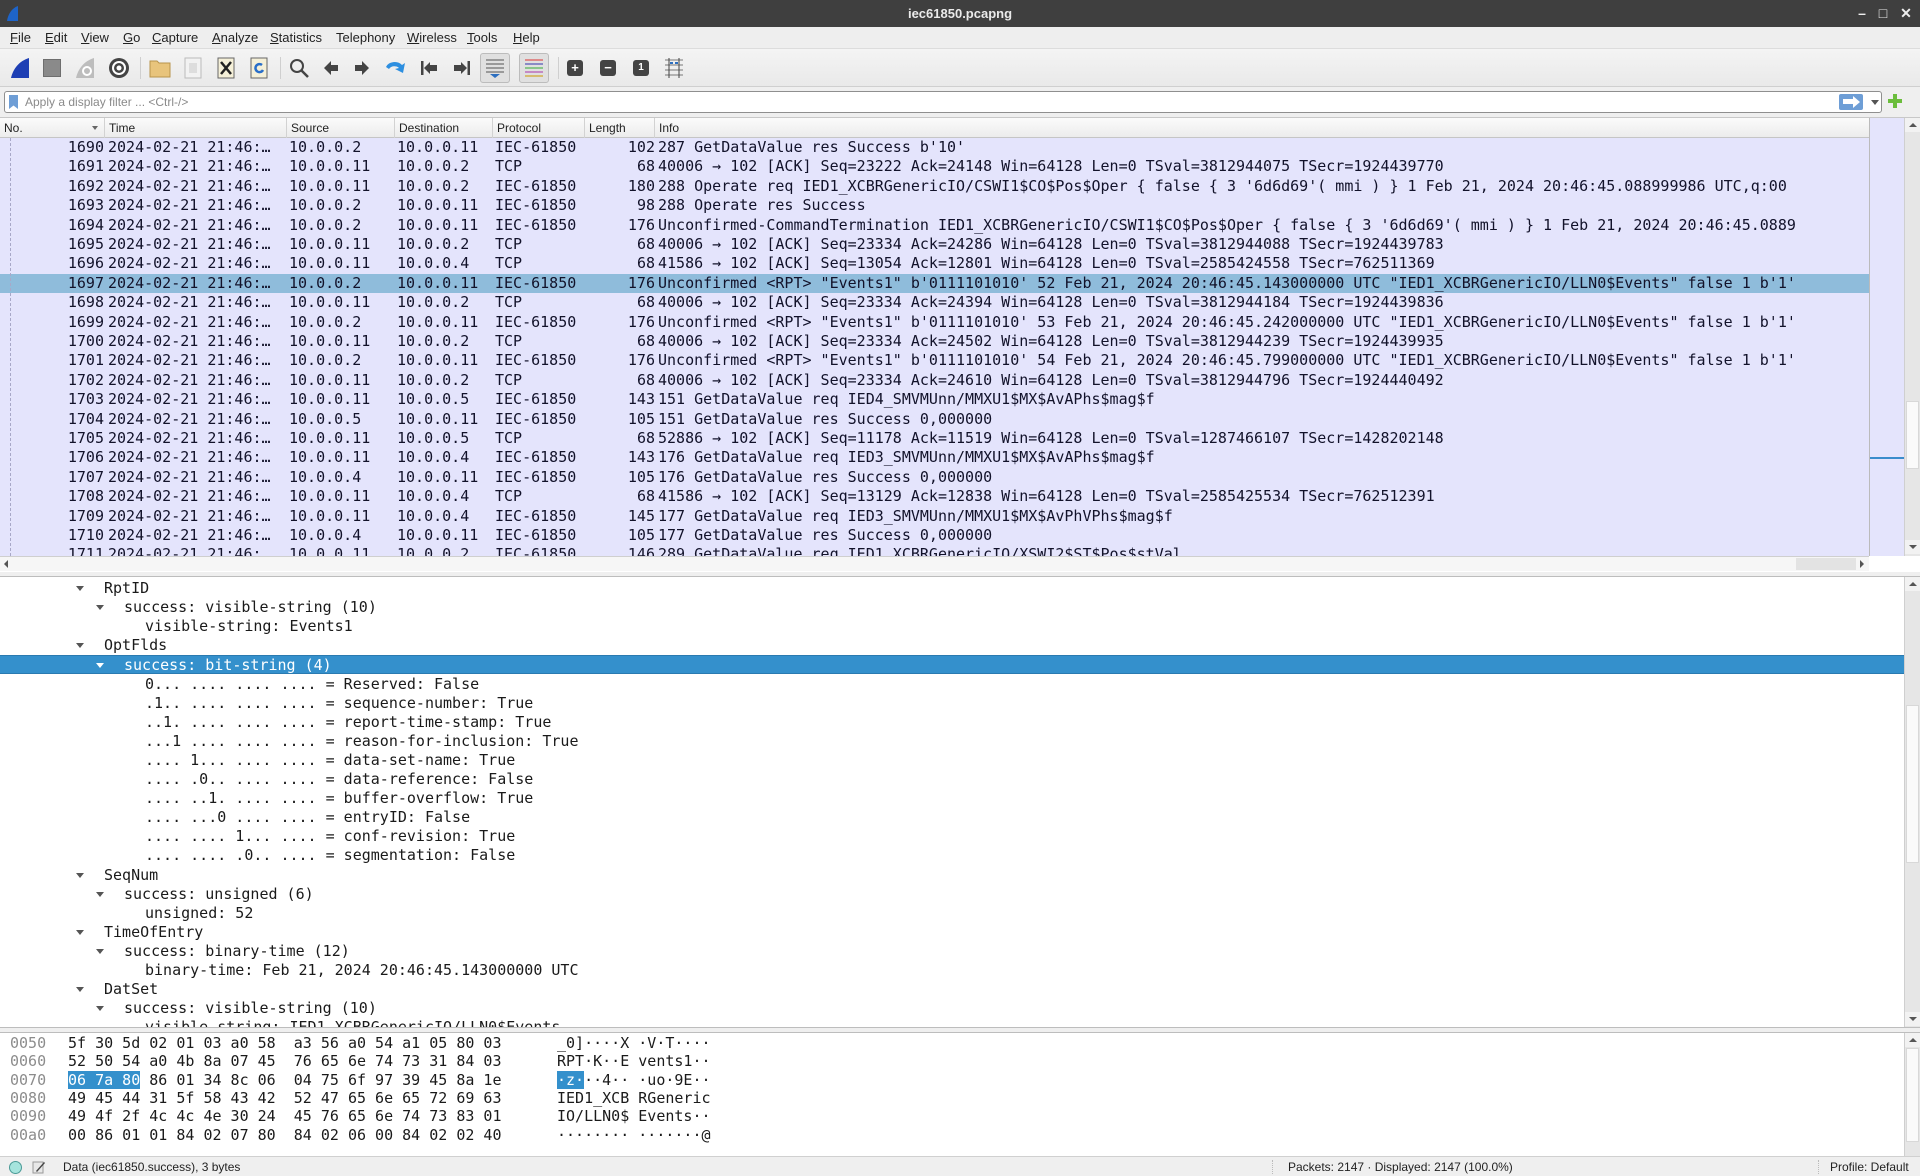 This screenshot has height=1176, width=1920. I want to click on detail-tree-item: success: bit-string (4), so click(952, 665).